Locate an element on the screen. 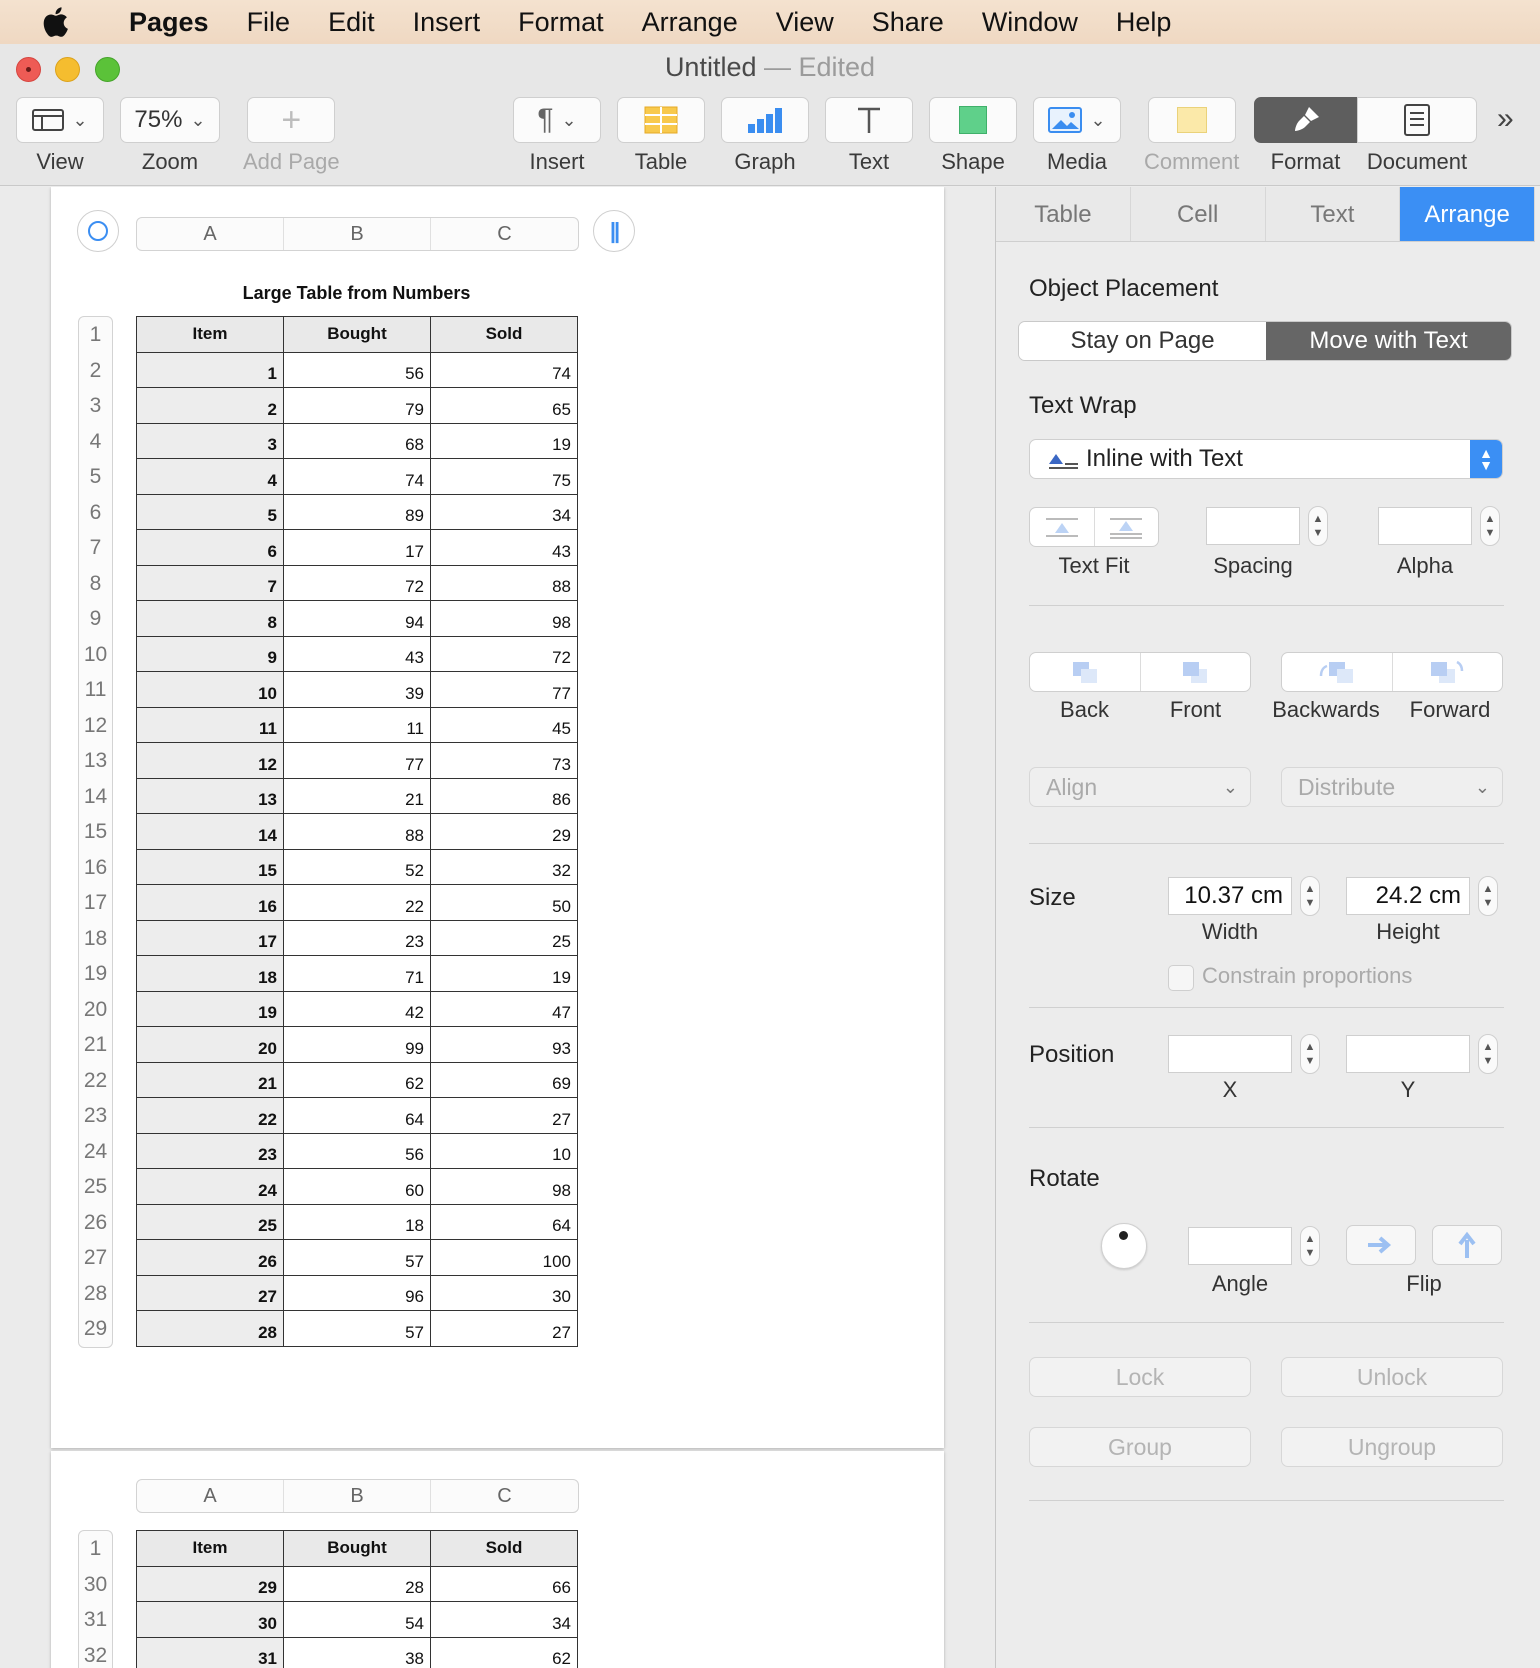 Image resolution: width=1540 pixels, height=1668 pixels. cell-item: 21 is located at coordinates (210, 1079).